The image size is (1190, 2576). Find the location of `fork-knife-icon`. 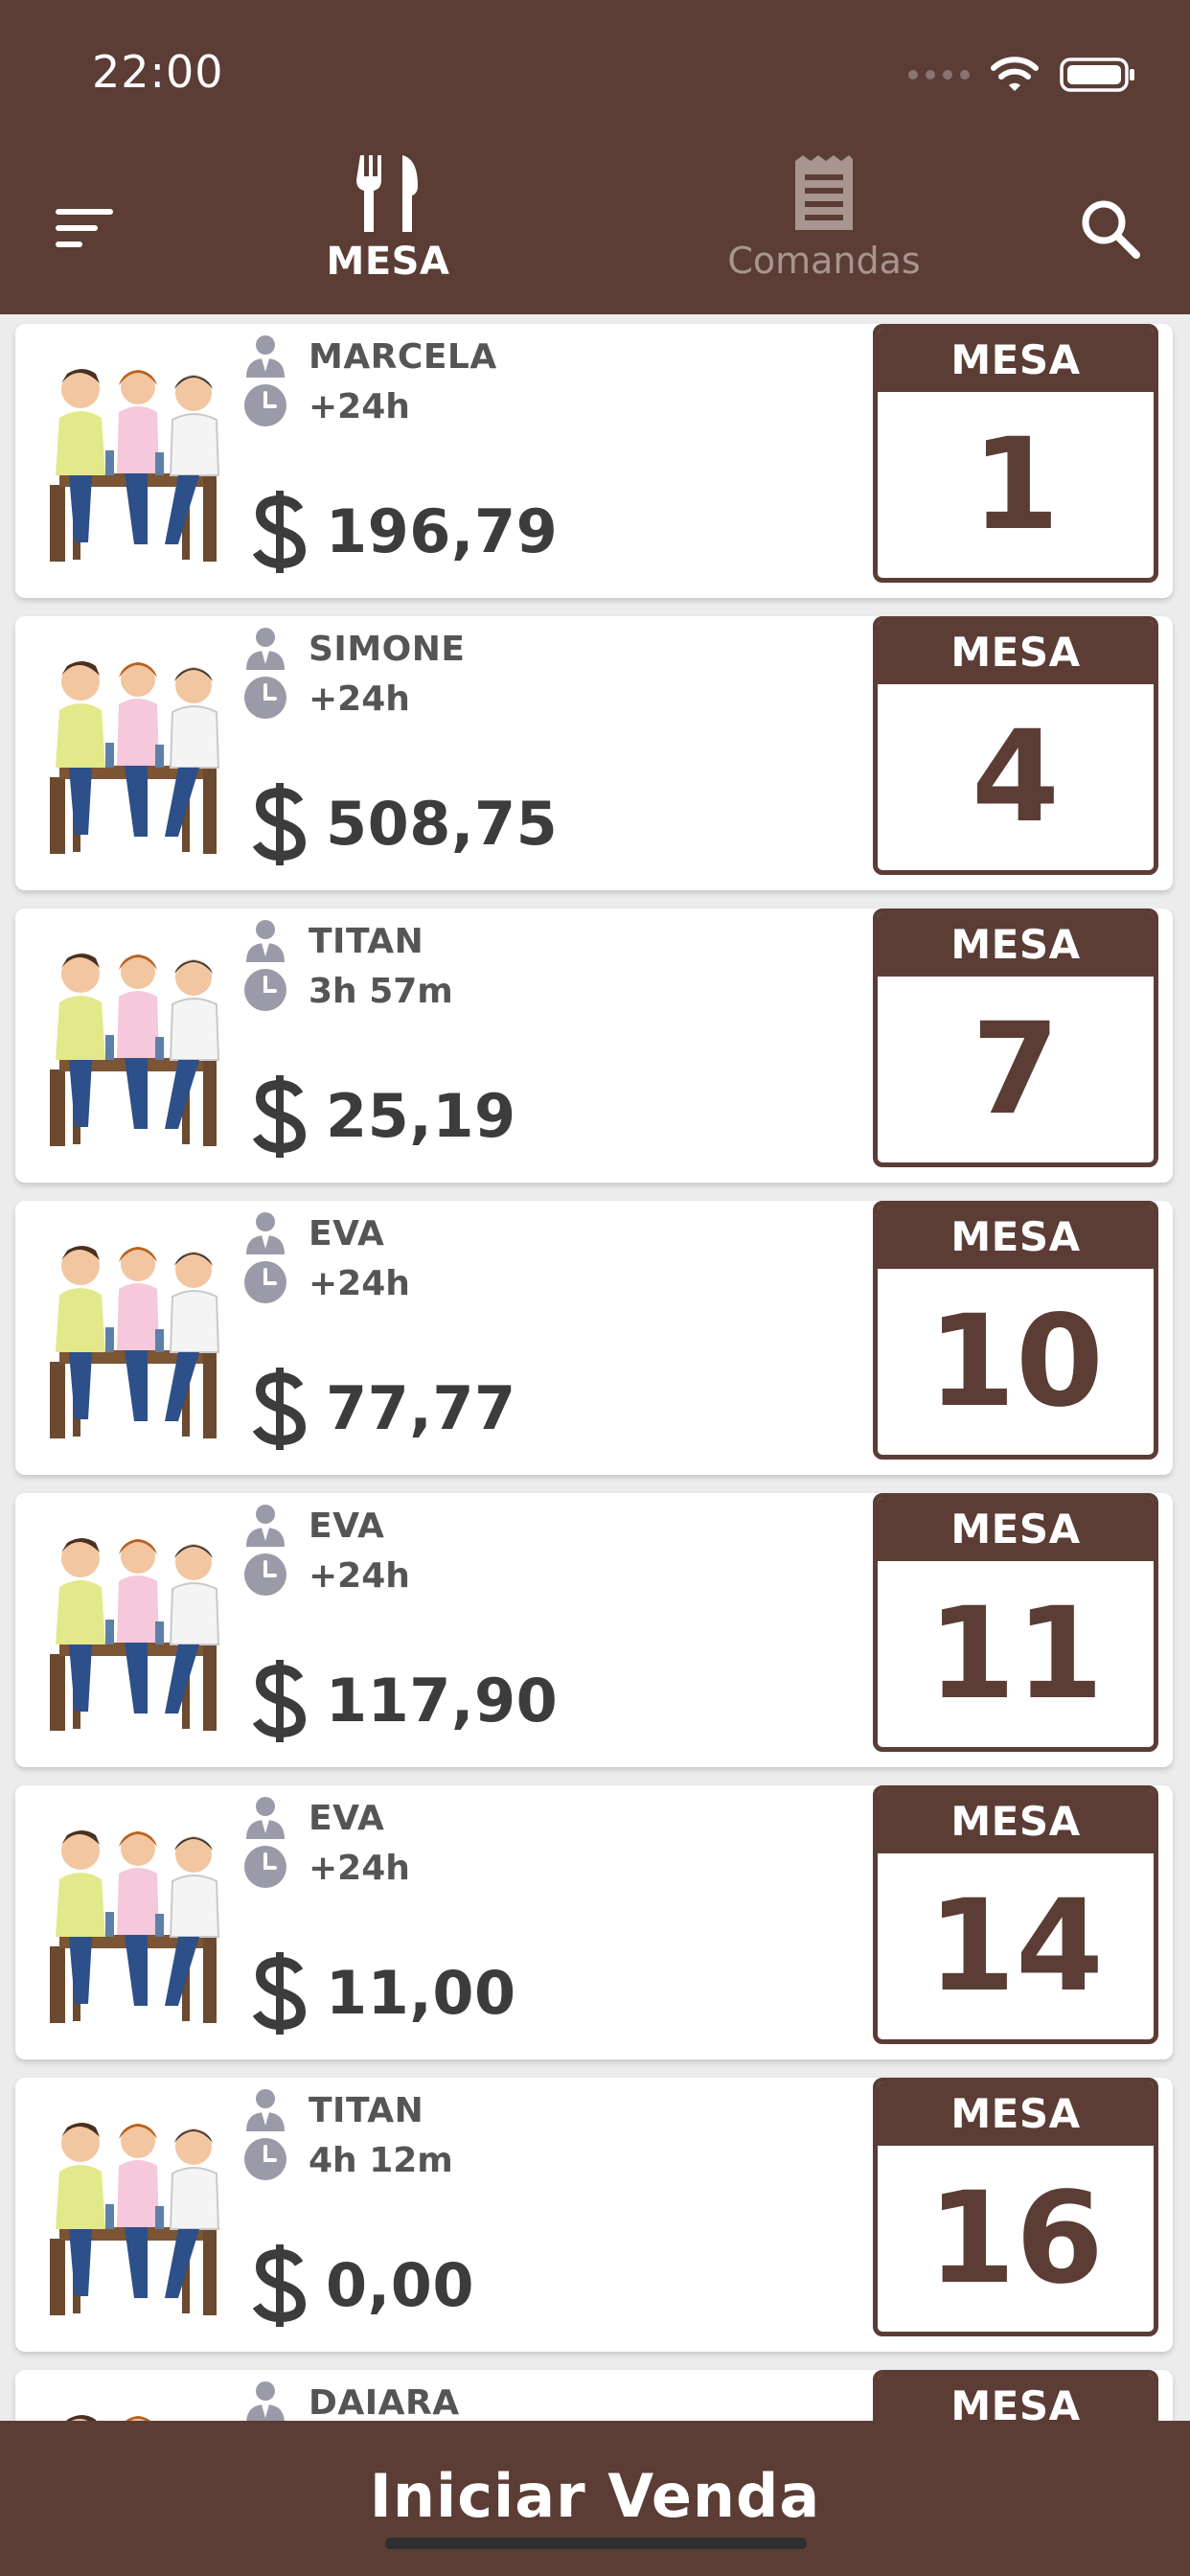

fork-knife-icon is located at coordinates (387, 193).